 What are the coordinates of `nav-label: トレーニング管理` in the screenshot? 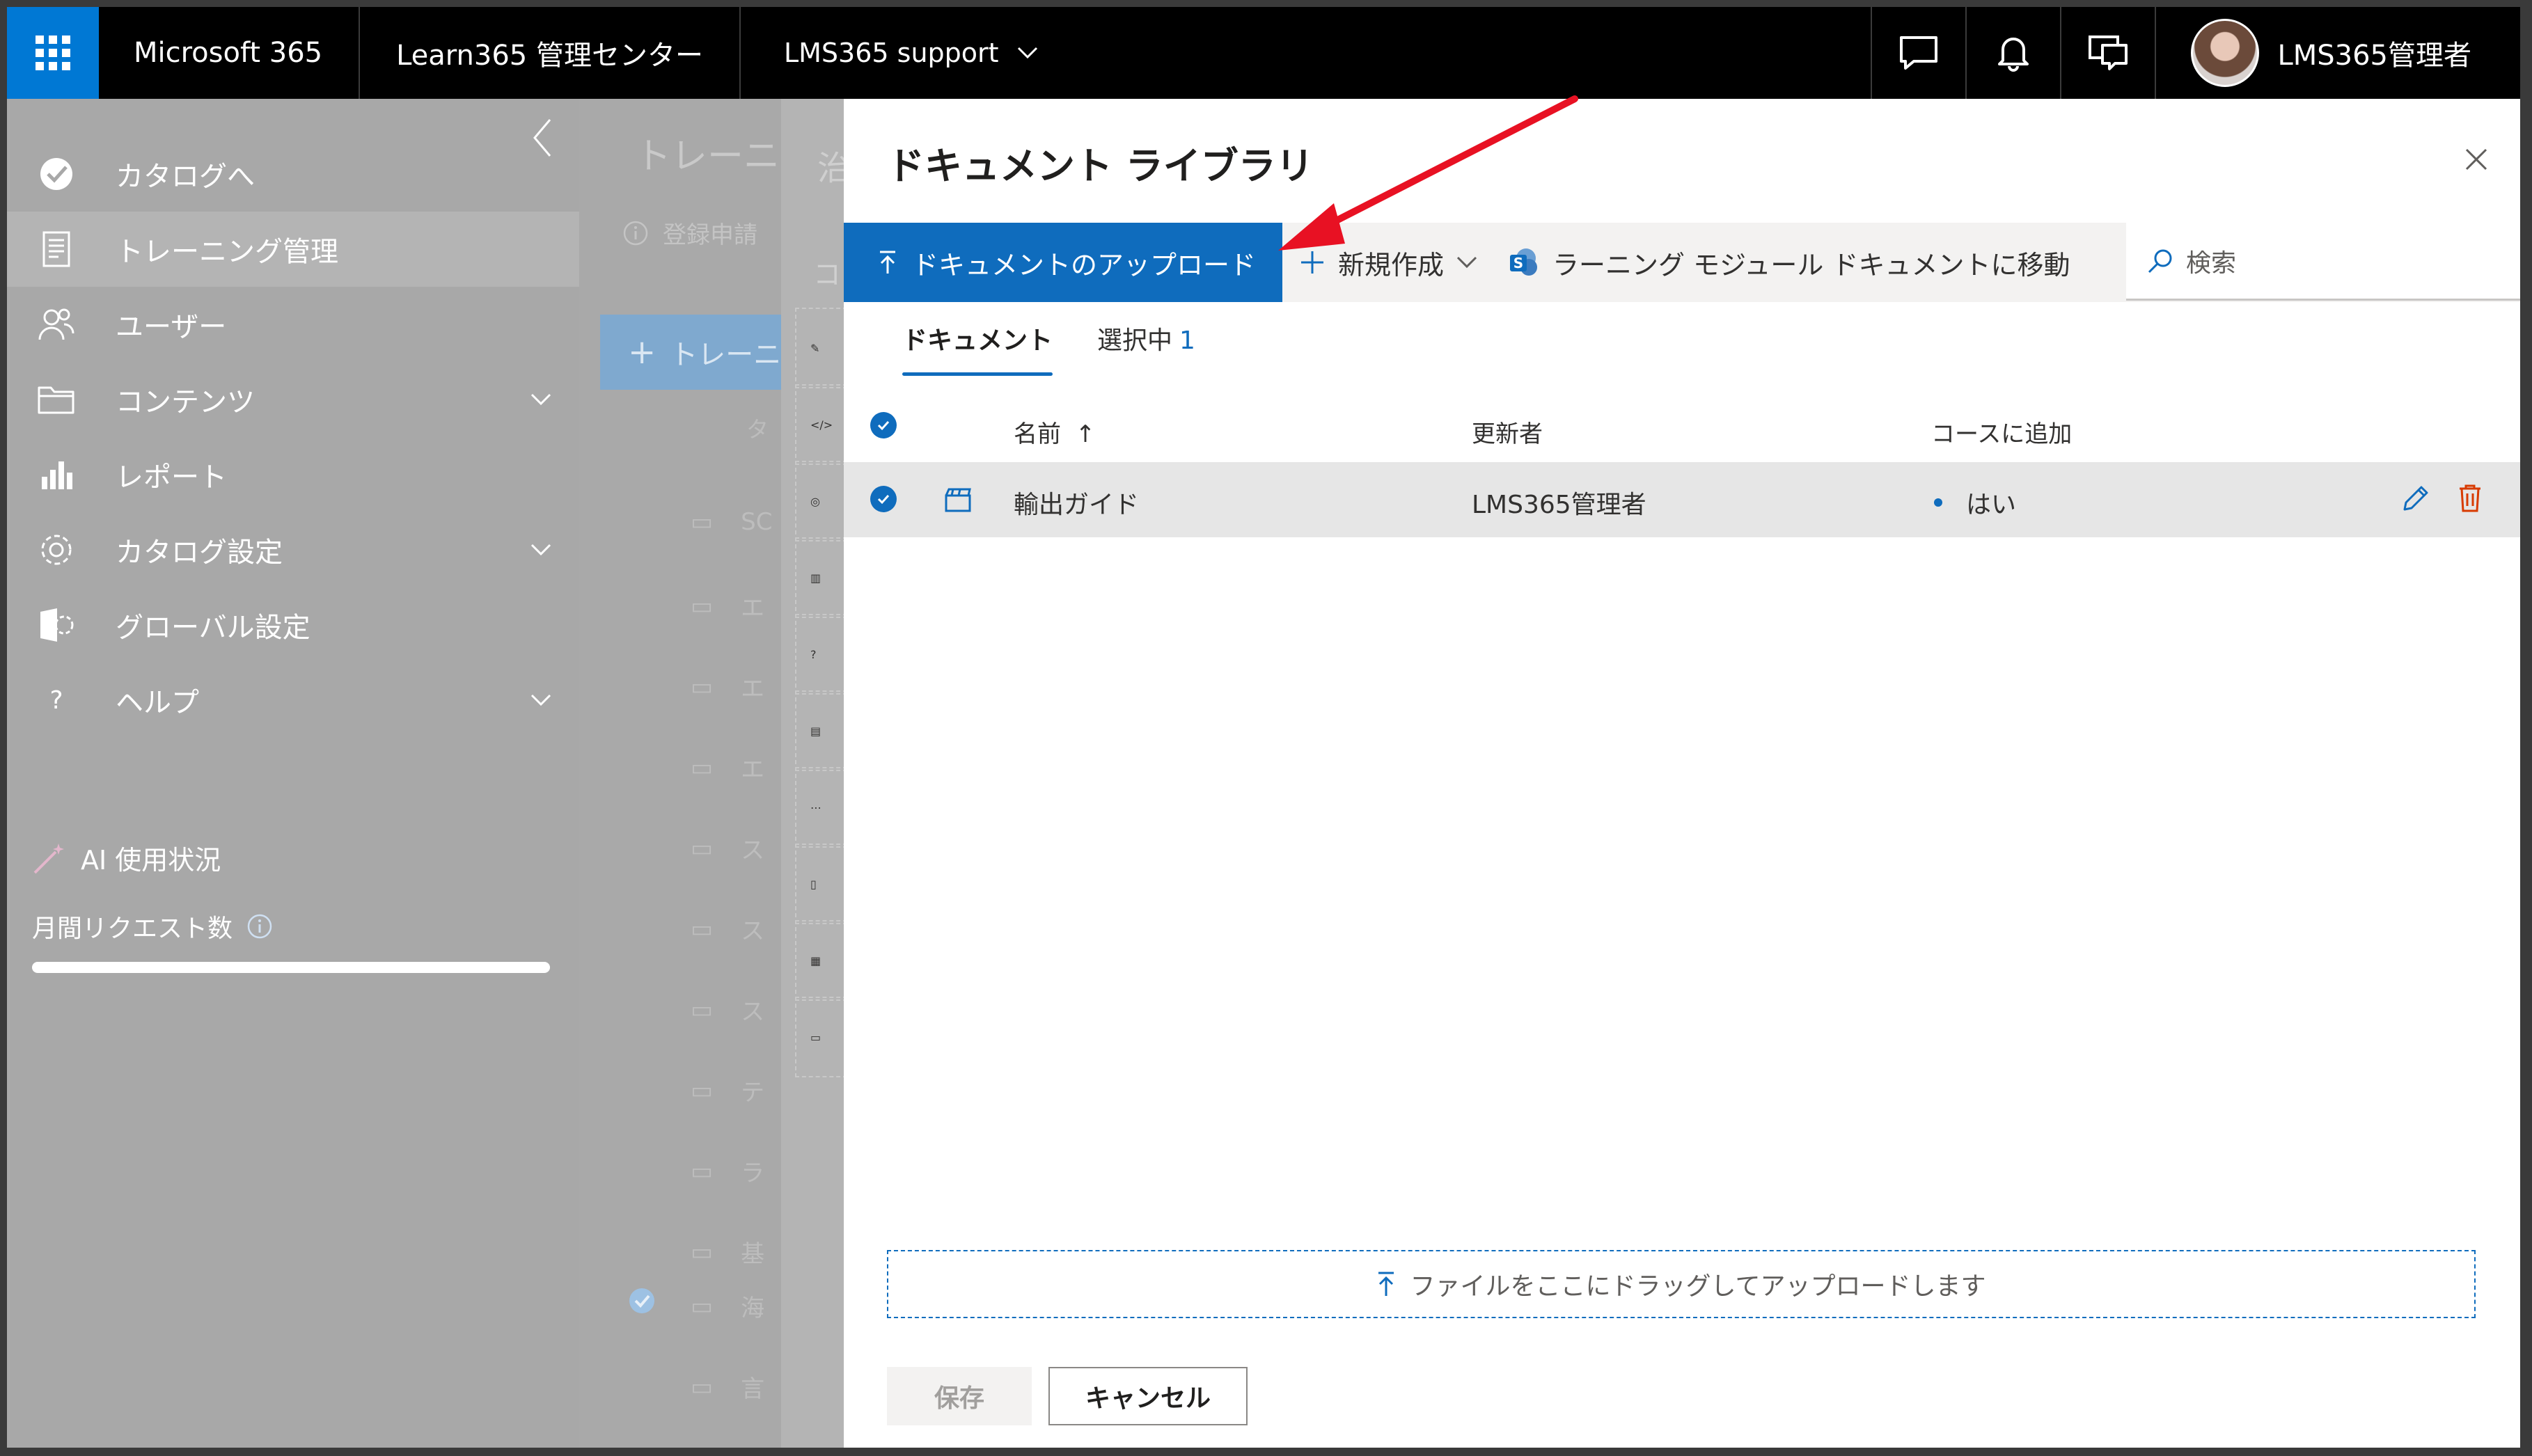 It's located at (227, 252).